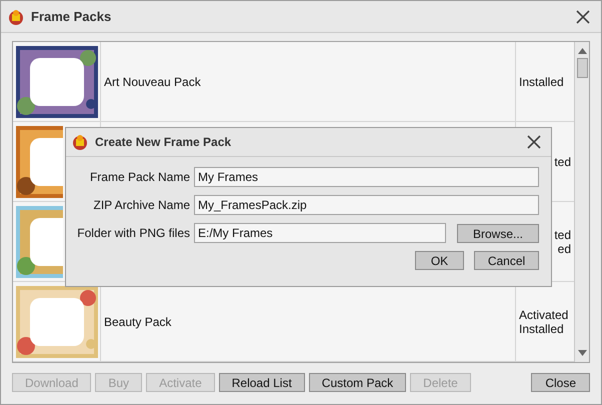  I want to click on dialog-title: Create New Frame Pack, so click(163, 142).